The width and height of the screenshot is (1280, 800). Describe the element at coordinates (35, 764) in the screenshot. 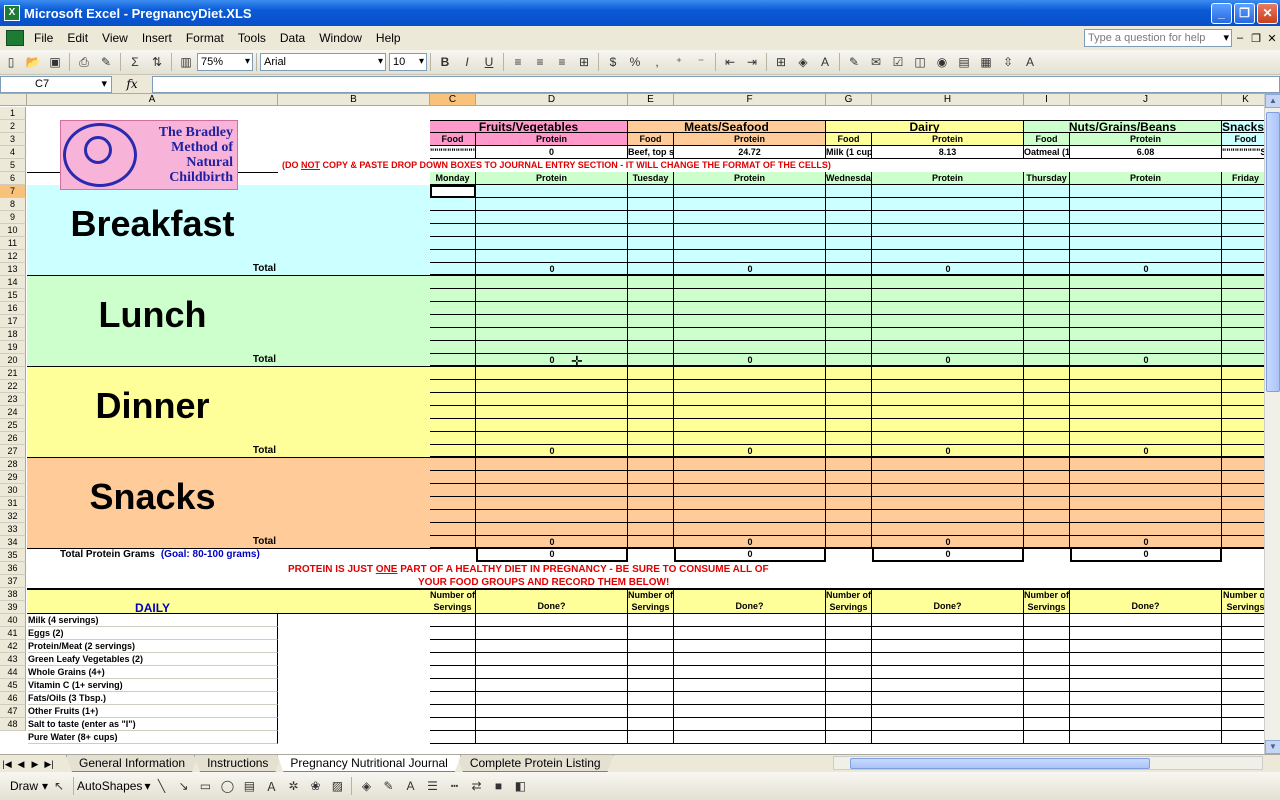

I see `next-sheet-icon: ▶` at that location.